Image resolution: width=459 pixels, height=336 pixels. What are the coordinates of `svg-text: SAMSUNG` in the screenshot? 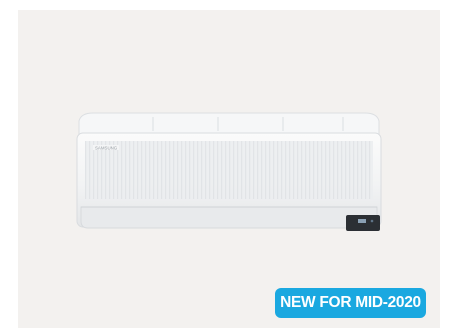 It's located at (106, 148).